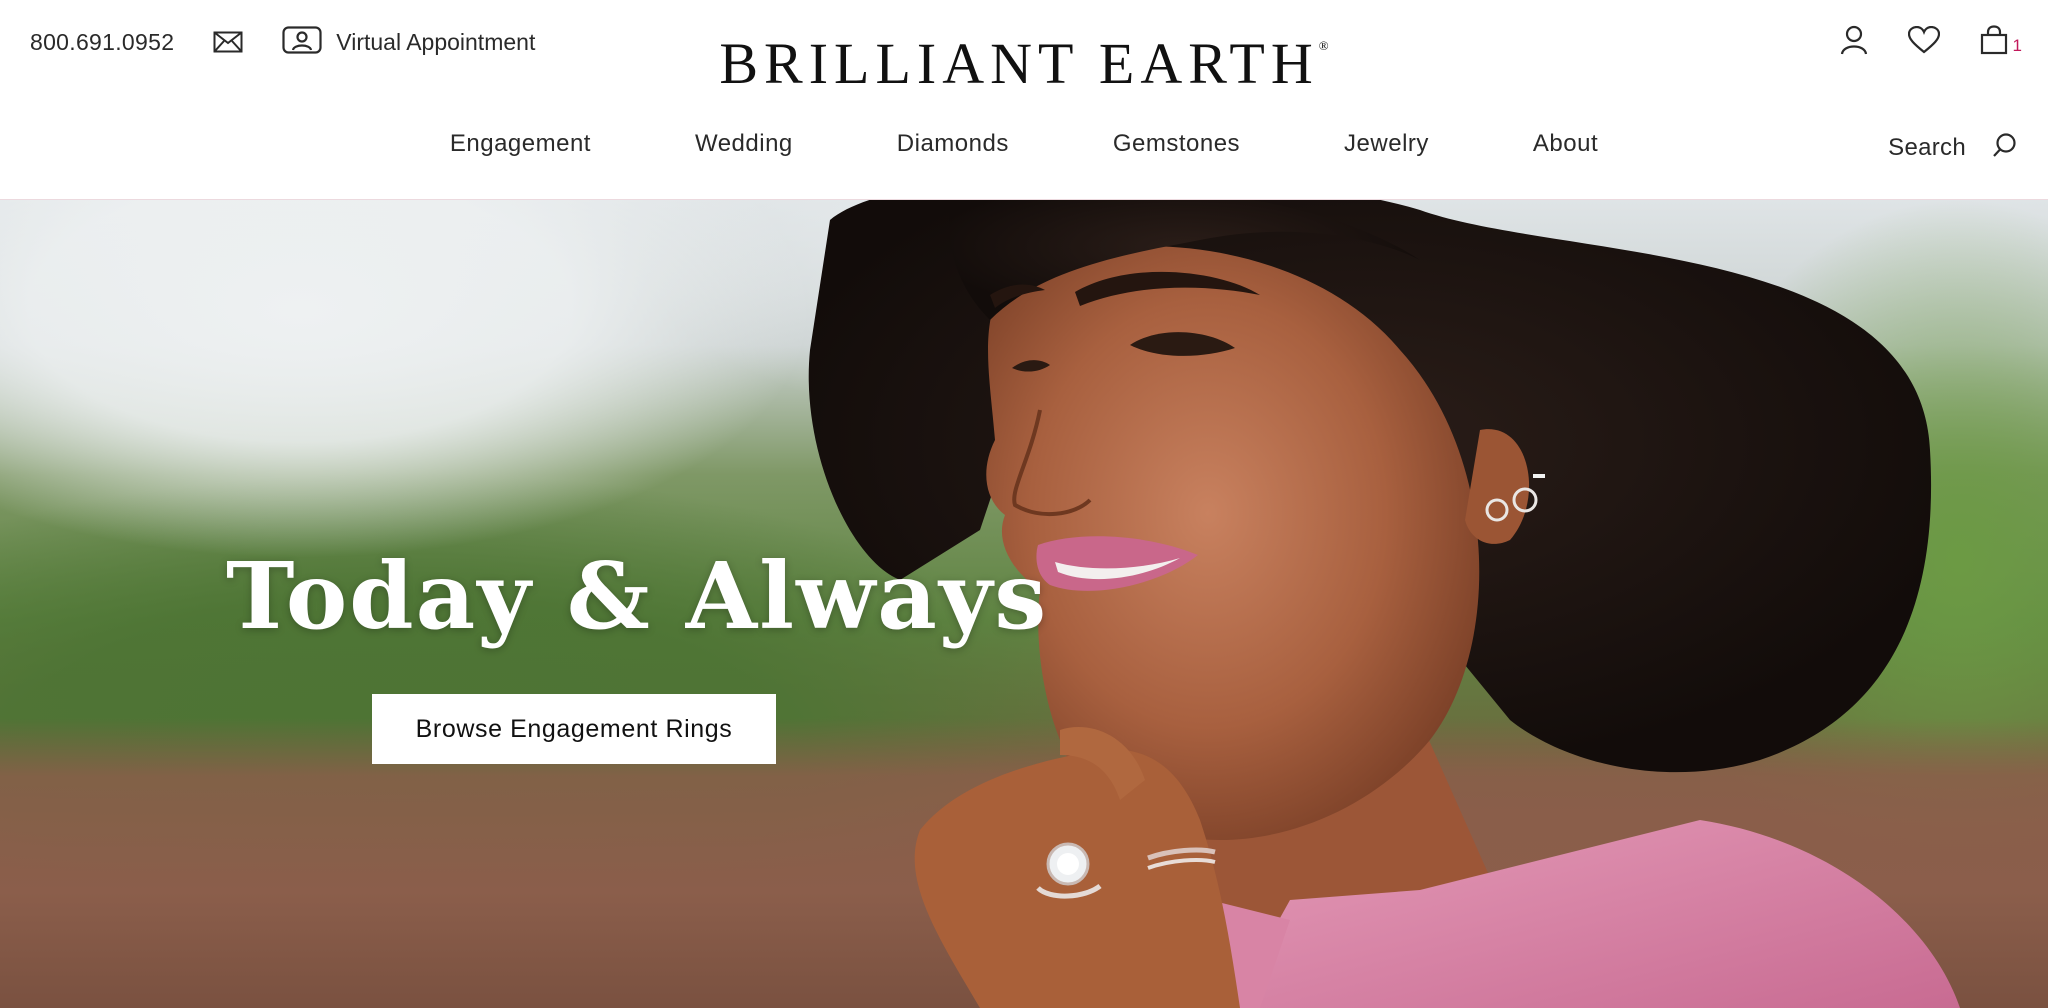 Image resolution: width=2048 pixels, height=1008 pixels. What do you see at coordinates (1019, 63) in the screenshot?
I see `brand-logo-text: BRILLIANT EARTH` at bounding box center [1019, 63].